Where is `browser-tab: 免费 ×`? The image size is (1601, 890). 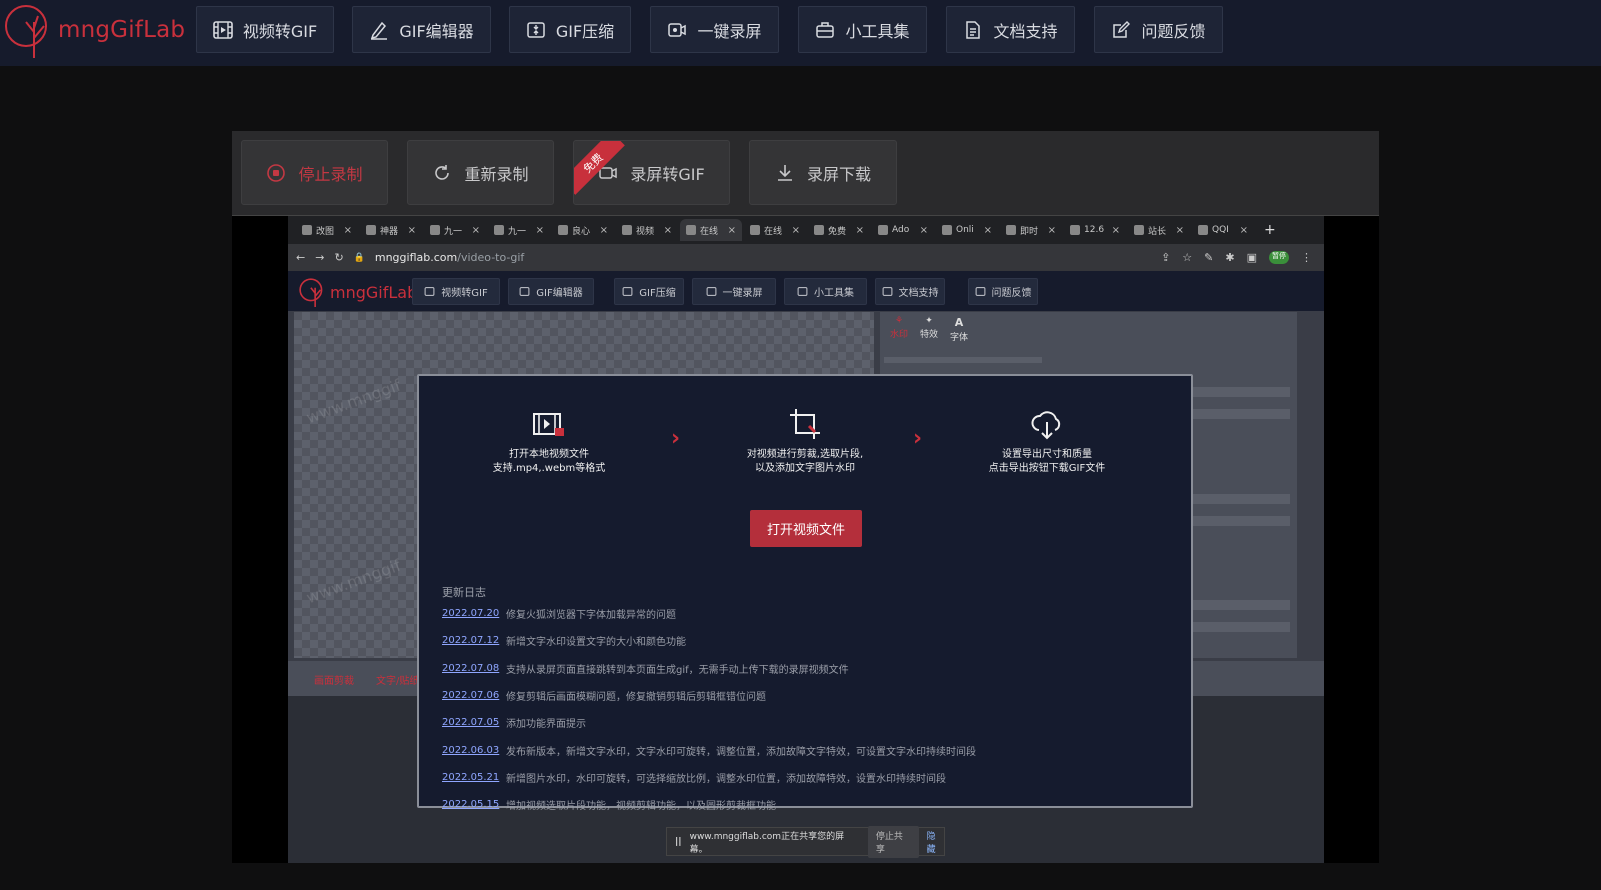 browser-tab: 免费 × is located at coordinates (839, 230).